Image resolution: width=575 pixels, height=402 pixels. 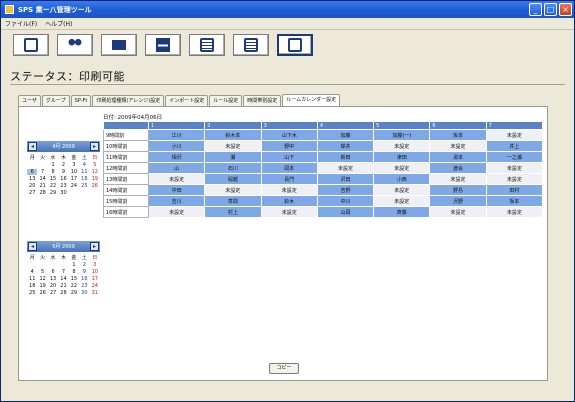 What do you see at coordinates (565, 9) in the screenshot?
I see `close-button: ×` at bounding box center [565, 9].